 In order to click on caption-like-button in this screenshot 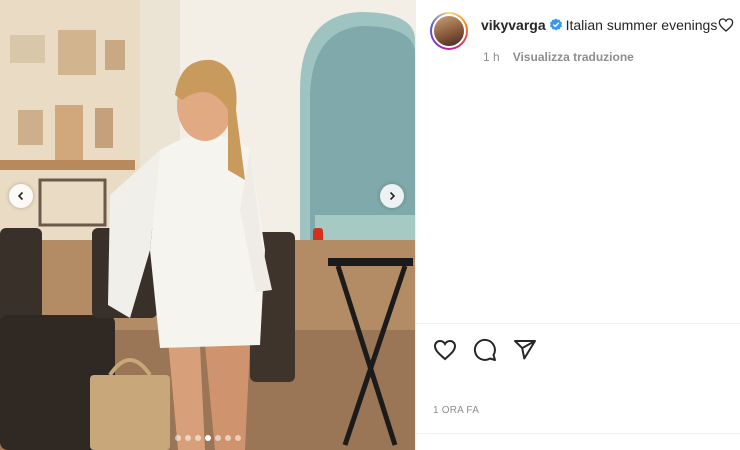, I will do `click(726, 27)`.